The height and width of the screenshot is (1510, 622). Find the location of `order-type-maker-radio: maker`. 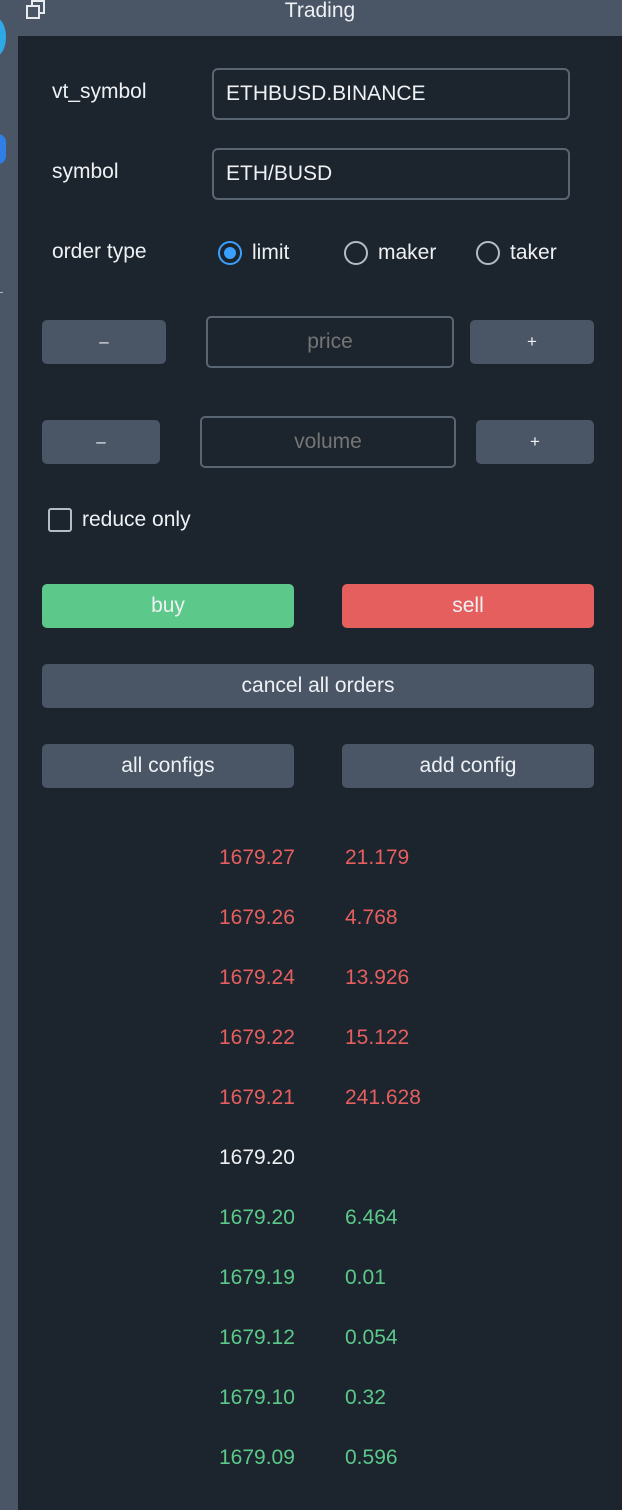

order-type-maker-radio: maker is located at coordinates (390, 253).